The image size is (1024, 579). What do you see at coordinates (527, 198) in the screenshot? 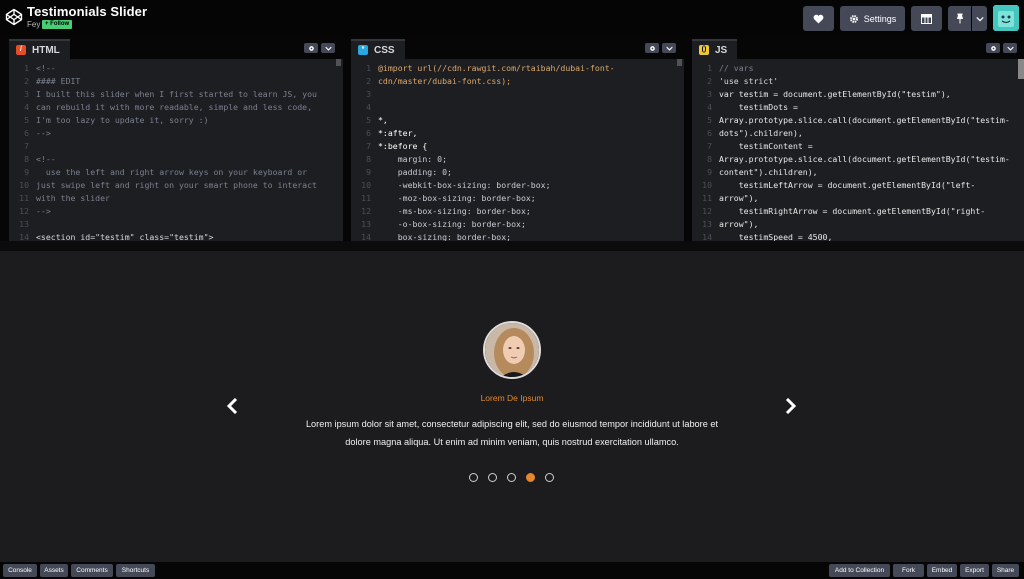
I see `code-line: -moz-box-sizing: border-box;` at bounding box center [527, 198].